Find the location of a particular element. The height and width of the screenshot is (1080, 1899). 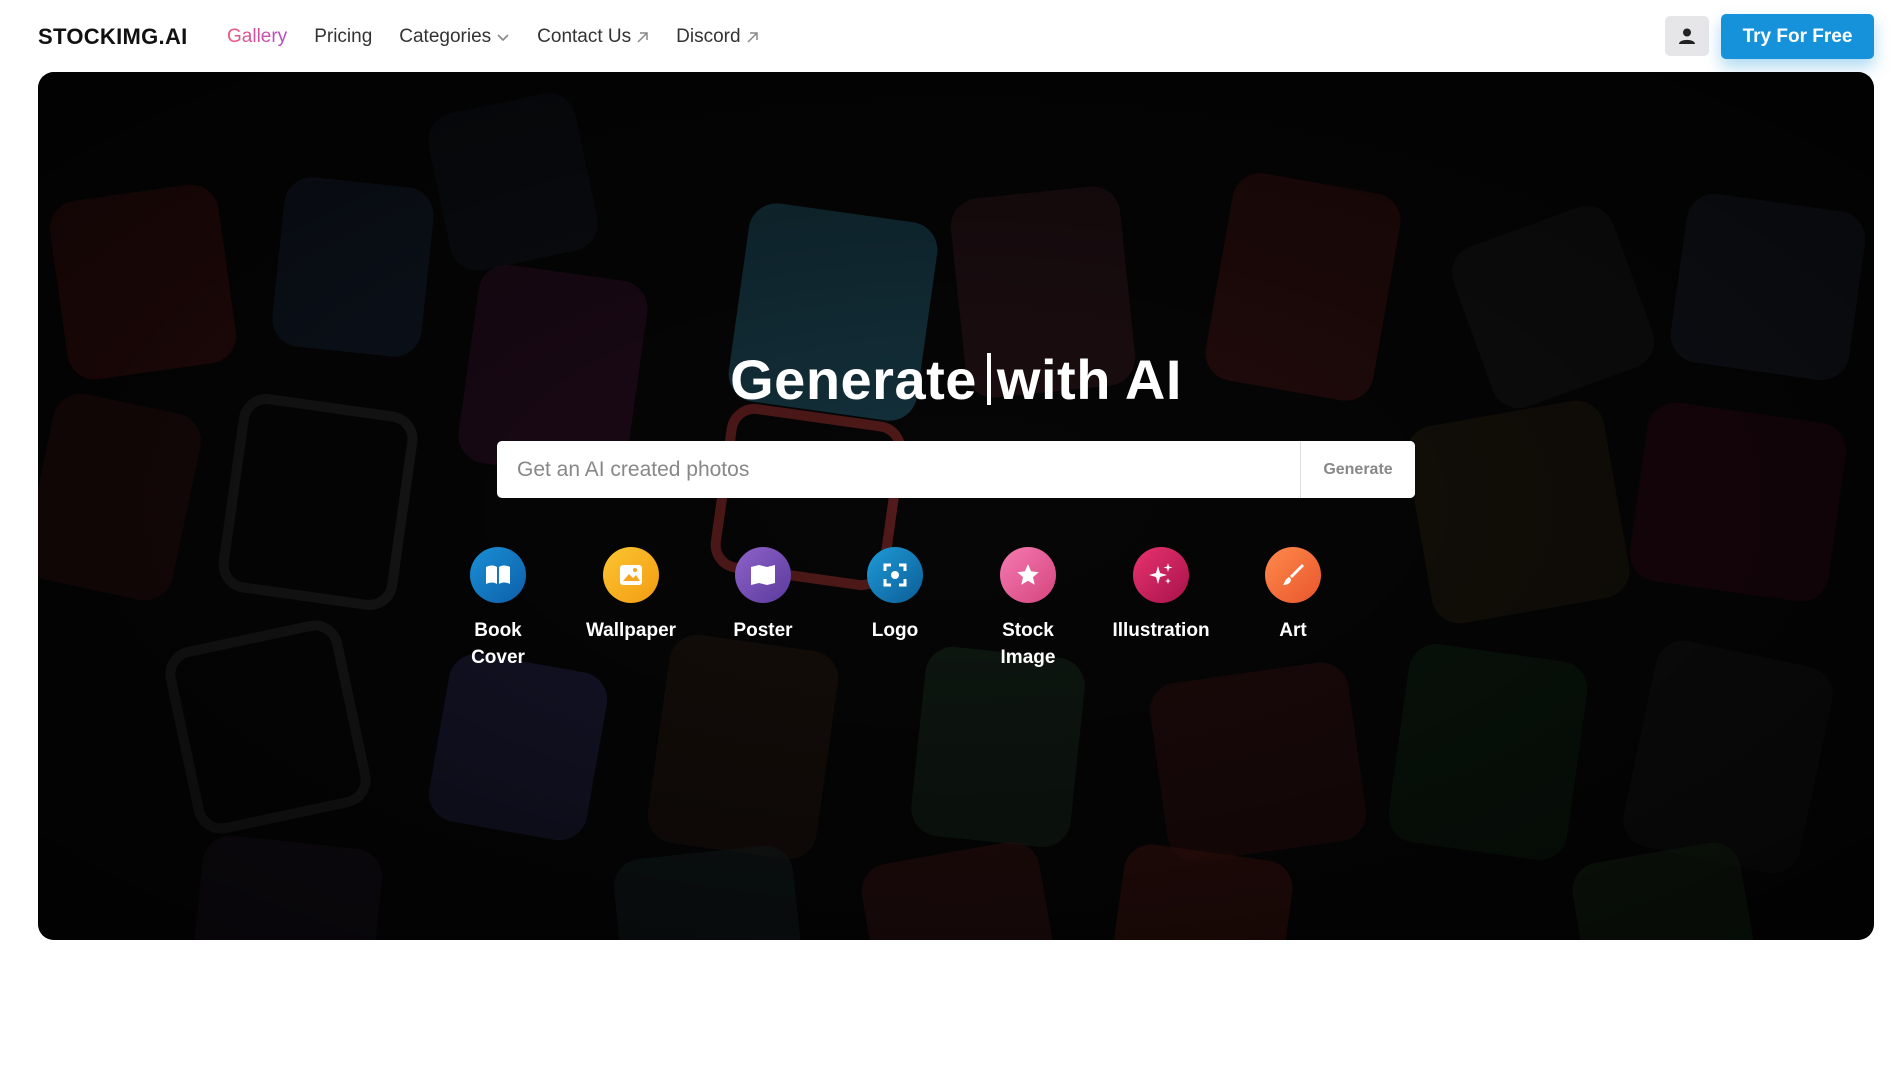

account-button is located at coordinates (1687, 36).